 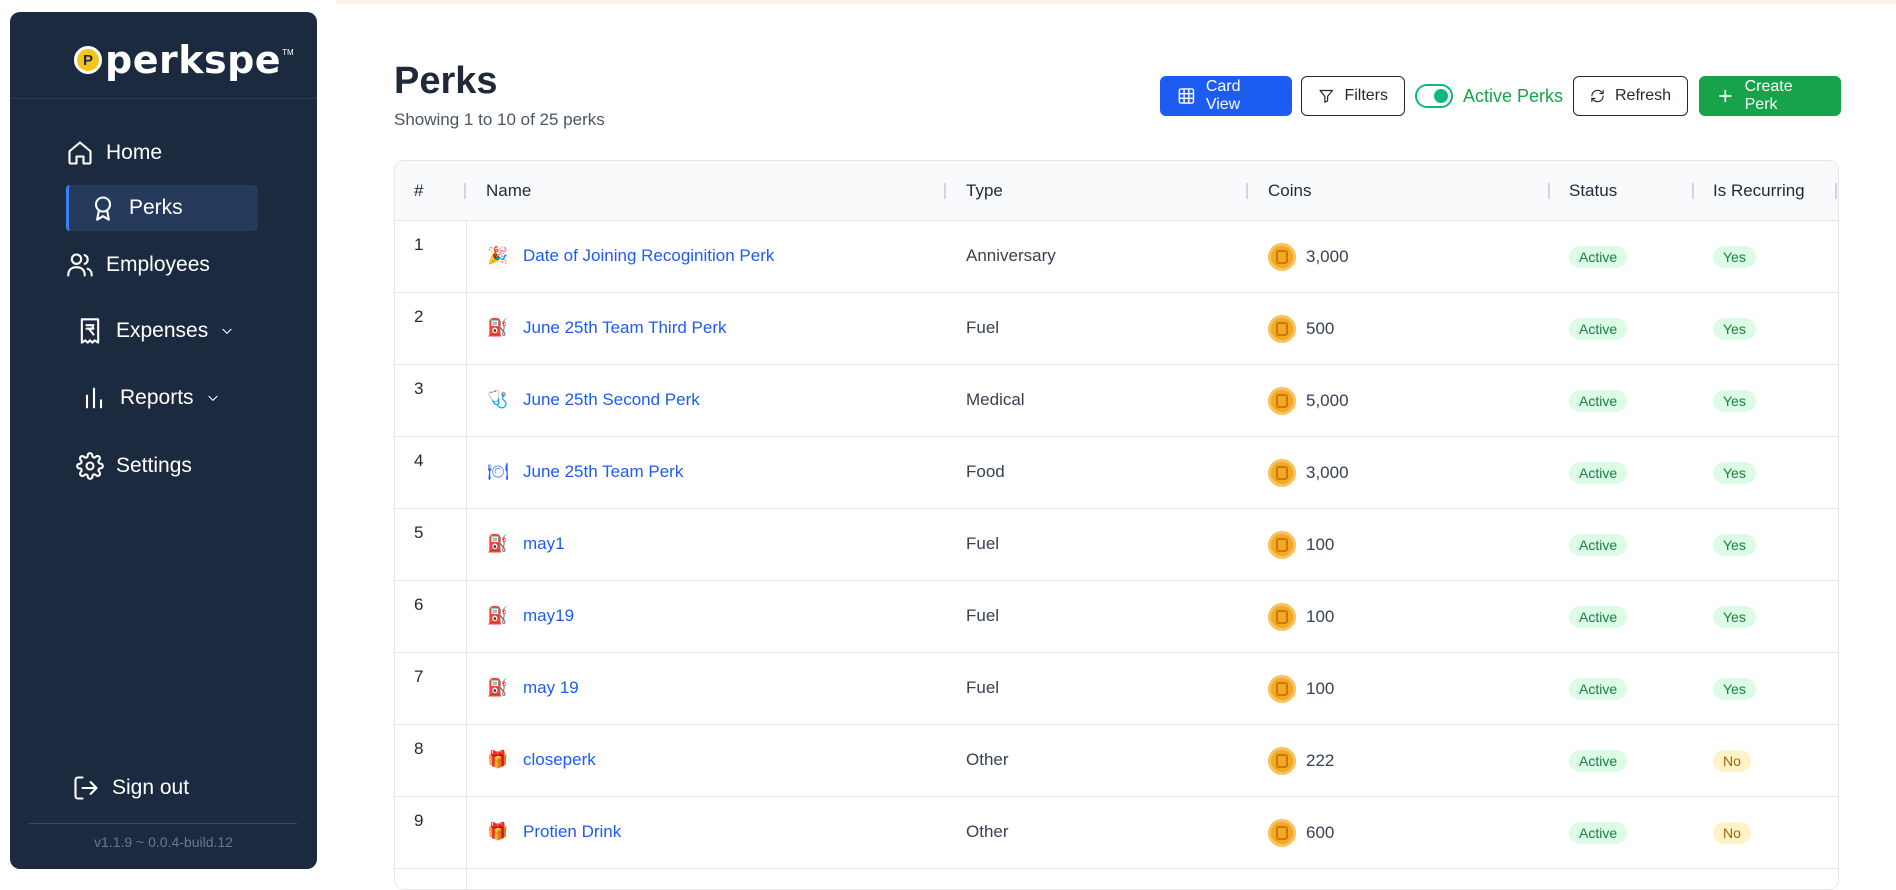 I want to click on sidebar-item-settings: Settings, so click(x=134, y=466).